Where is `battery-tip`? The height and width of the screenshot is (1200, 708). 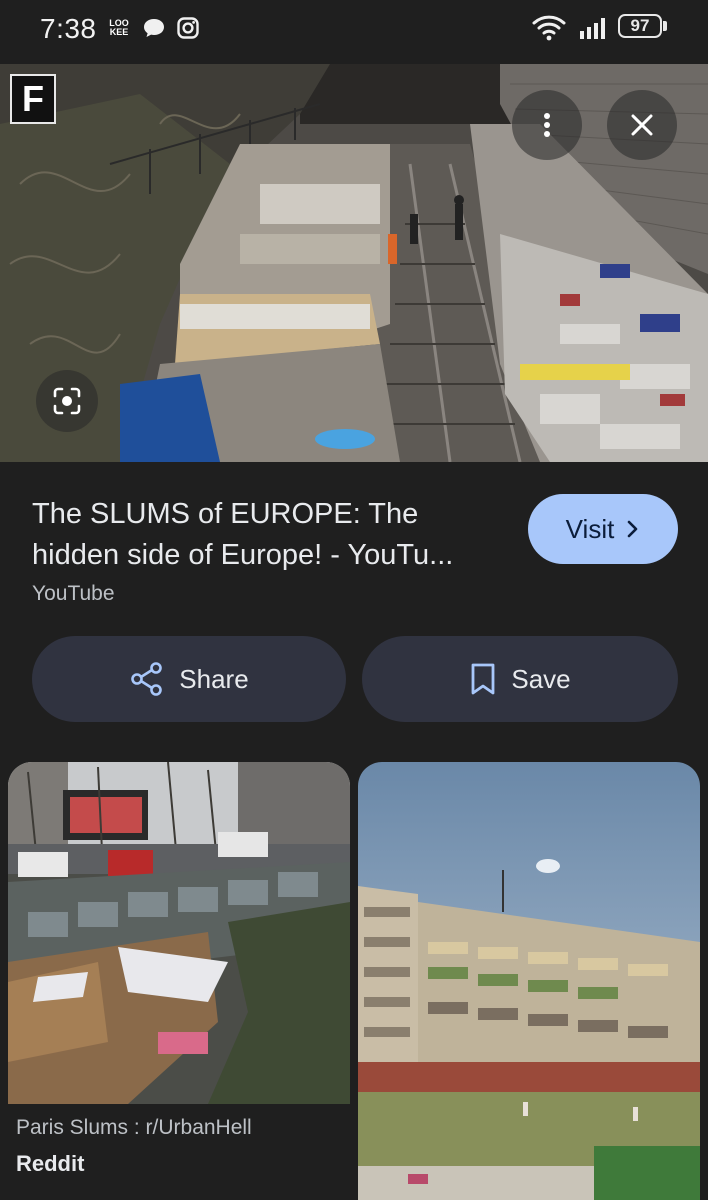
battery-tip is located at coordinates (665, 26).